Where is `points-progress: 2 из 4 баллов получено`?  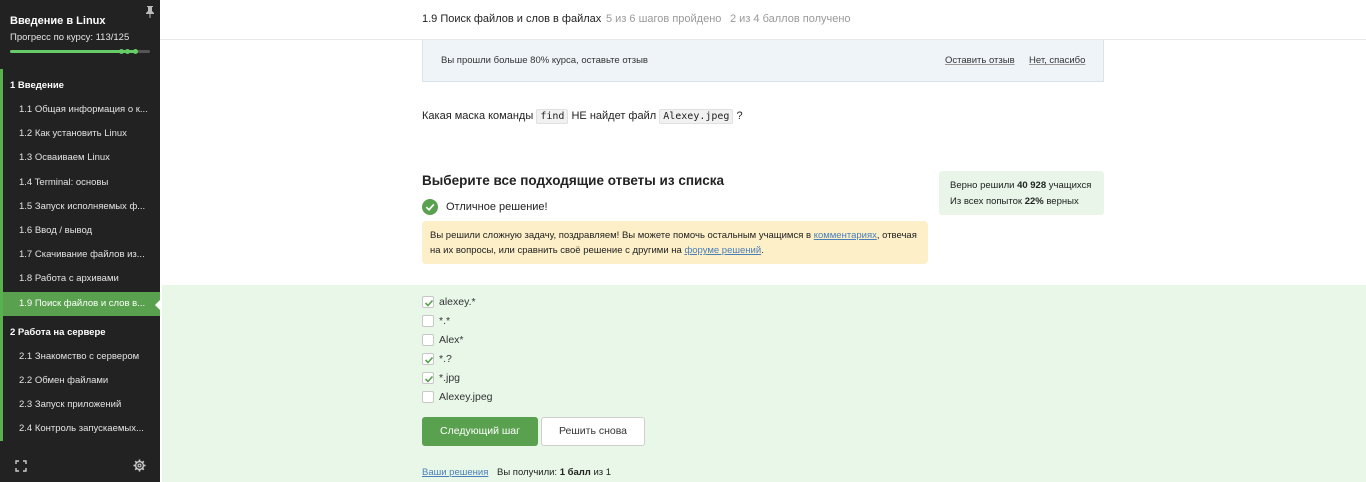 points-progress: 2 из 4 баллов получено is located at coordinates (790, 19).